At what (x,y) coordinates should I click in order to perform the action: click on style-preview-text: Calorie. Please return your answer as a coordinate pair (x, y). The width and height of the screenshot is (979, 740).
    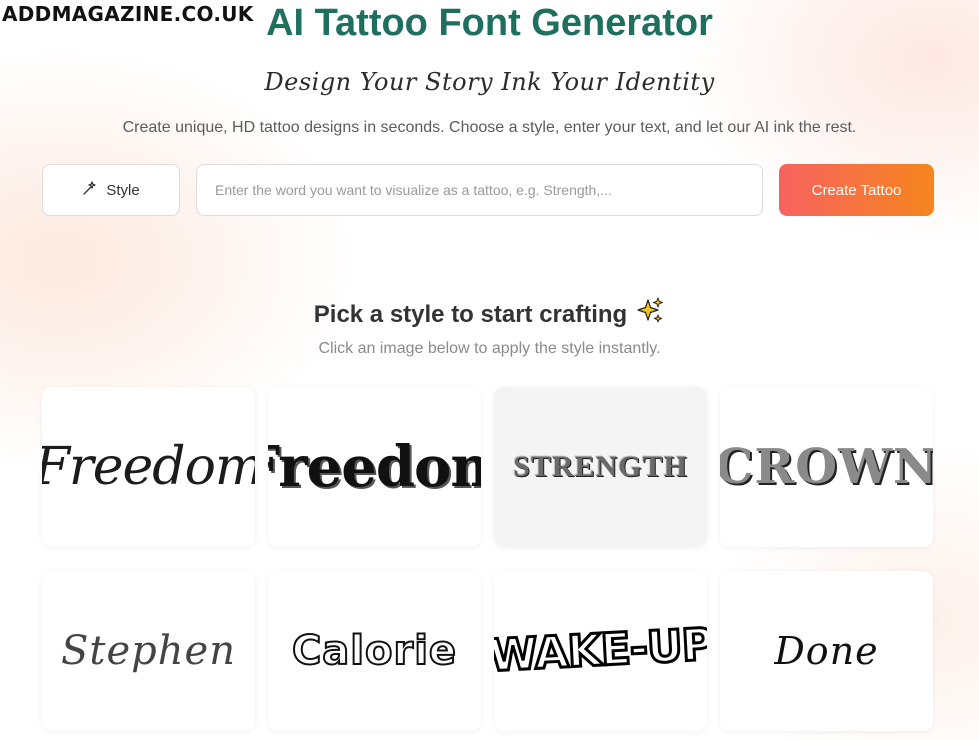
    Looking at the image, I should click on (374, 651).